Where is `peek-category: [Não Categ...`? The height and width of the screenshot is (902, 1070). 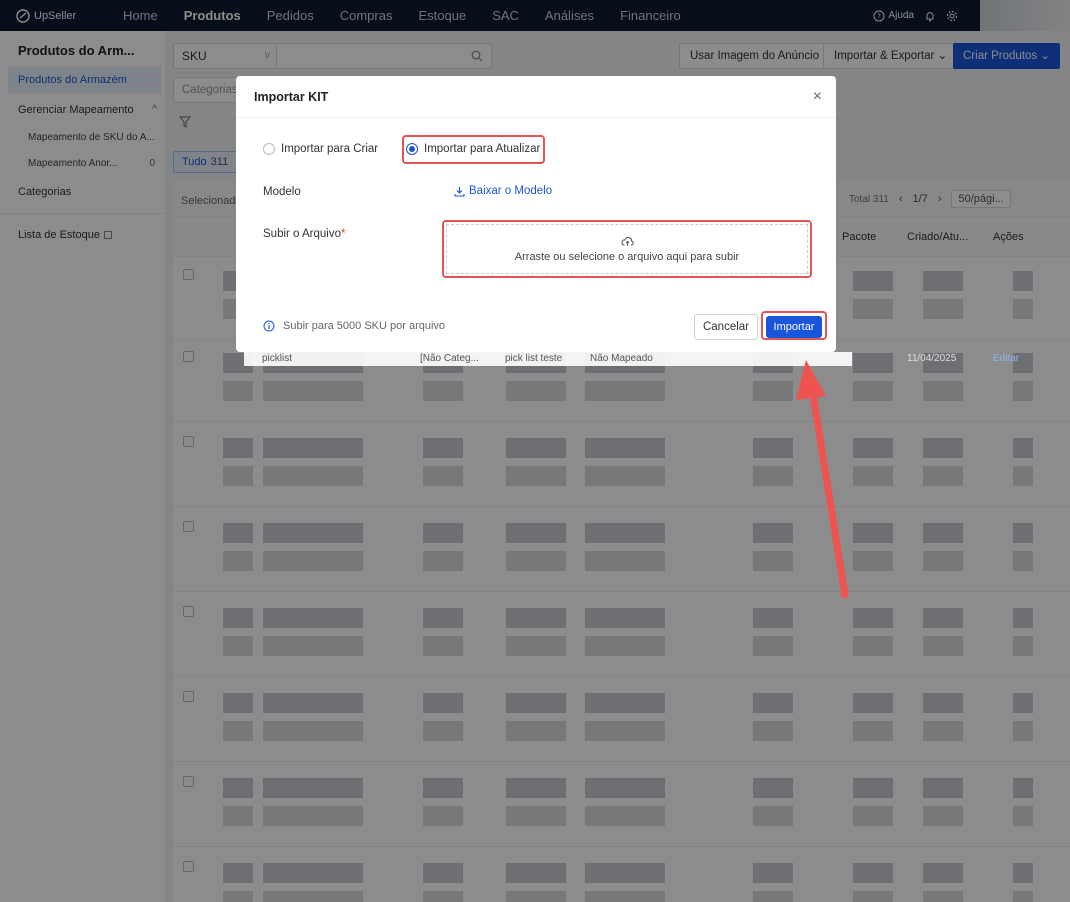
peek-category: [Não Categ... is located at coordinates (449, 358).